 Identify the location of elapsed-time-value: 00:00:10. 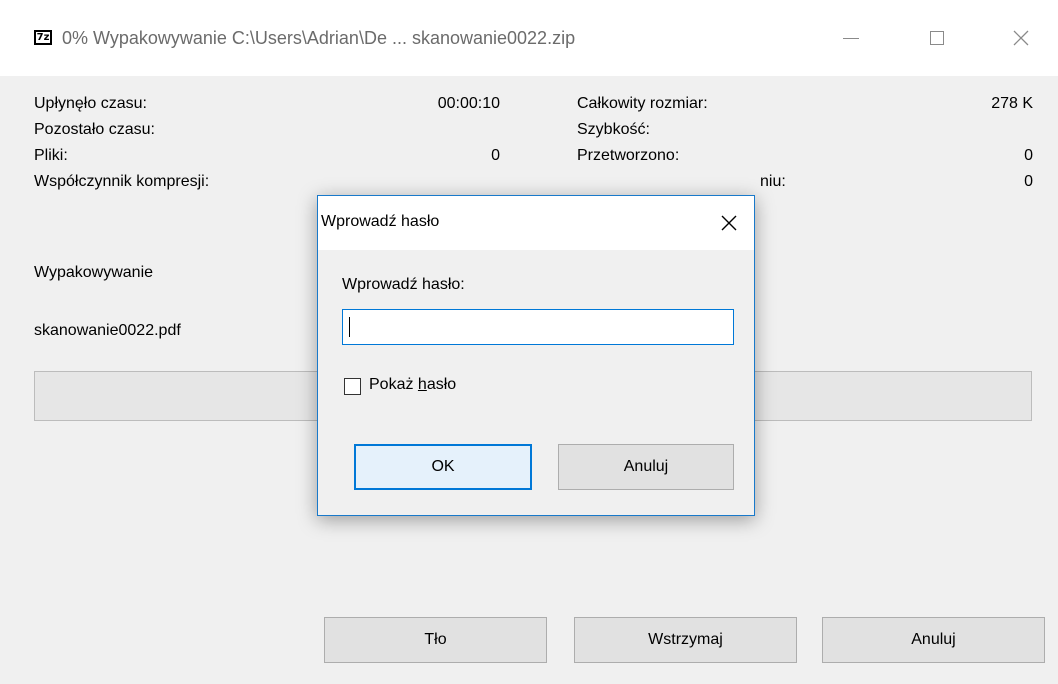
(468, 103).